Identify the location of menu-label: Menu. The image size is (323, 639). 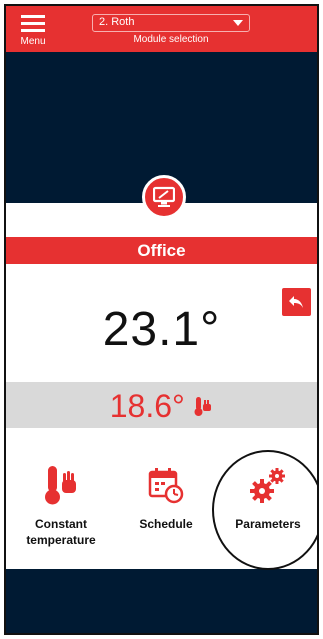
(33, 41).